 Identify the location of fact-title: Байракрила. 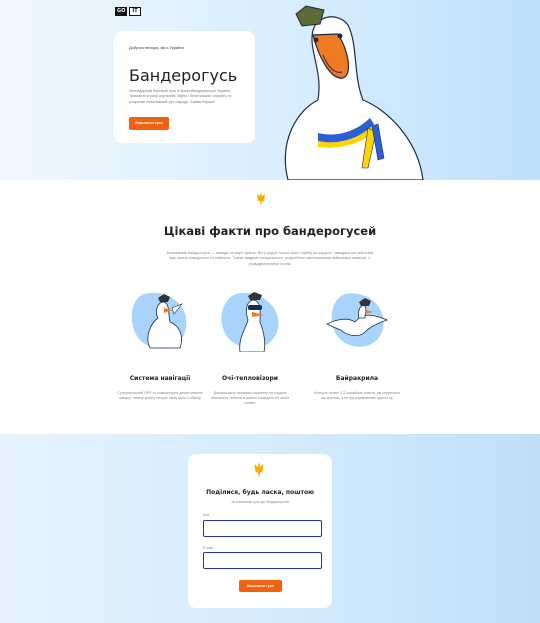
(357, 378).